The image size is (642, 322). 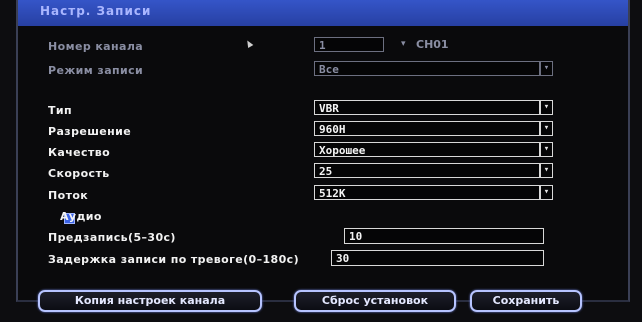 What do you see at coordinates (112, 237) in the screenshot?
I see `prerecord-label: Предзапись(5–30с)` at bounding box center [112, 237].